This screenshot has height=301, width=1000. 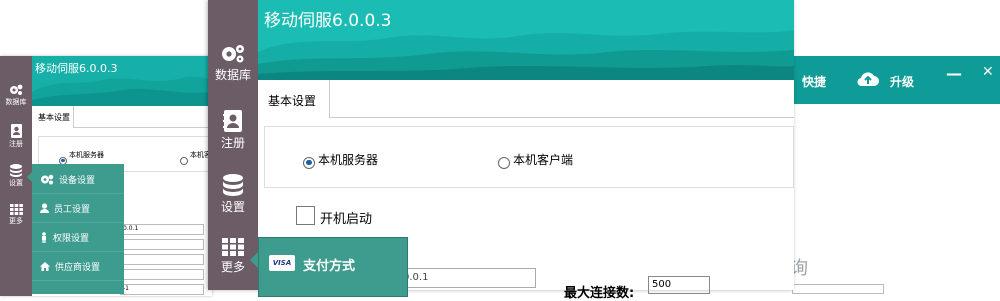 I want to click on ip-field: 0.0.1, so click(x=467, y=278).